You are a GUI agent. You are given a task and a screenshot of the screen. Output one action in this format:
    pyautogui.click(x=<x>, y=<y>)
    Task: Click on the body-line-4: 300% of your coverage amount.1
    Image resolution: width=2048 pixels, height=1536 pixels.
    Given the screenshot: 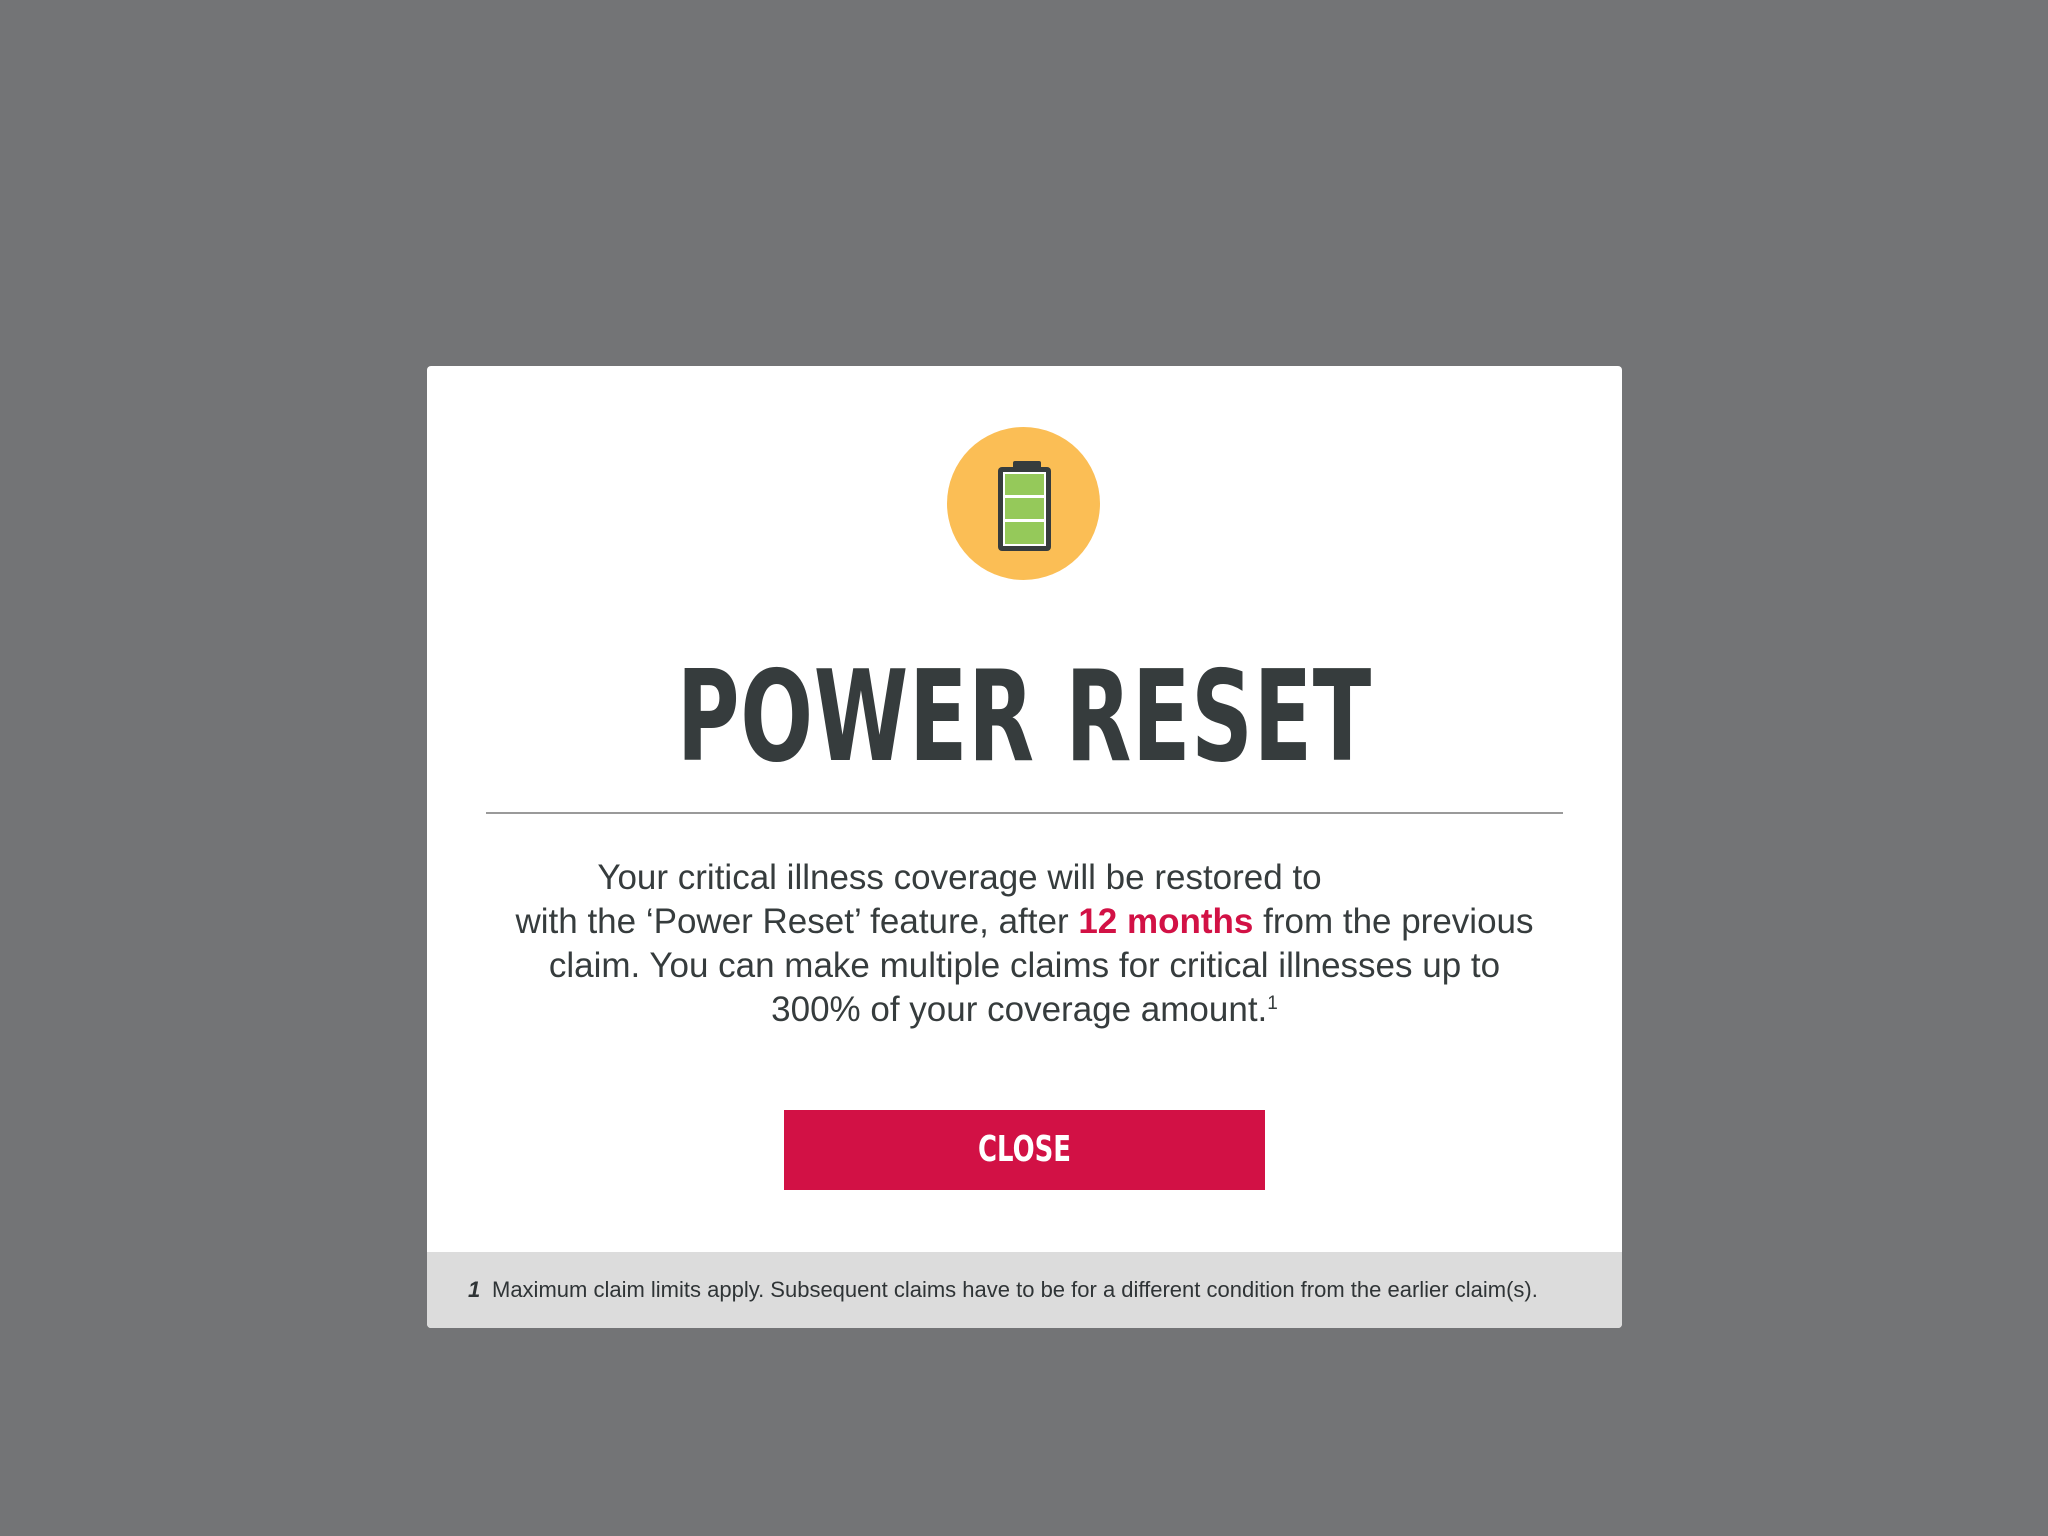 What is the action you would take?
    pyautogui.click(x=1024, y=1010)
    